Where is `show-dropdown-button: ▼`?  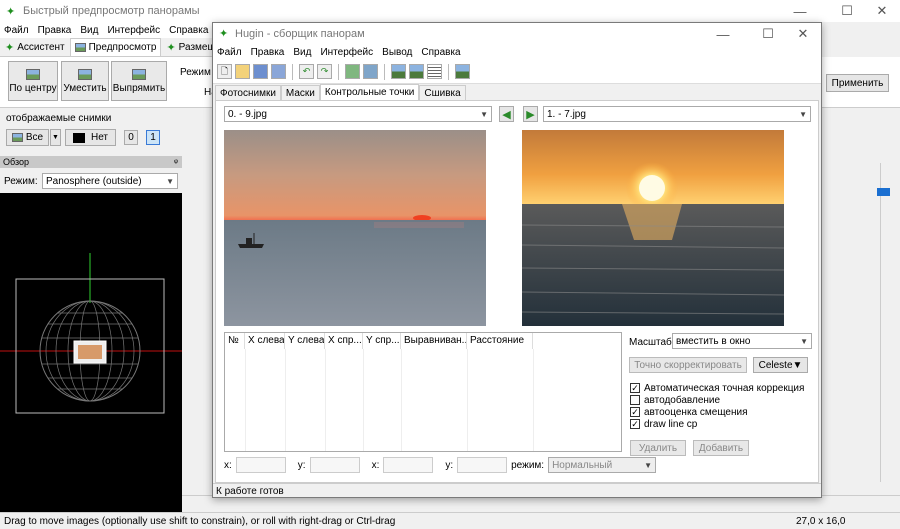 show-dropdown-button: ▼ is located at coordinates (55, 137).